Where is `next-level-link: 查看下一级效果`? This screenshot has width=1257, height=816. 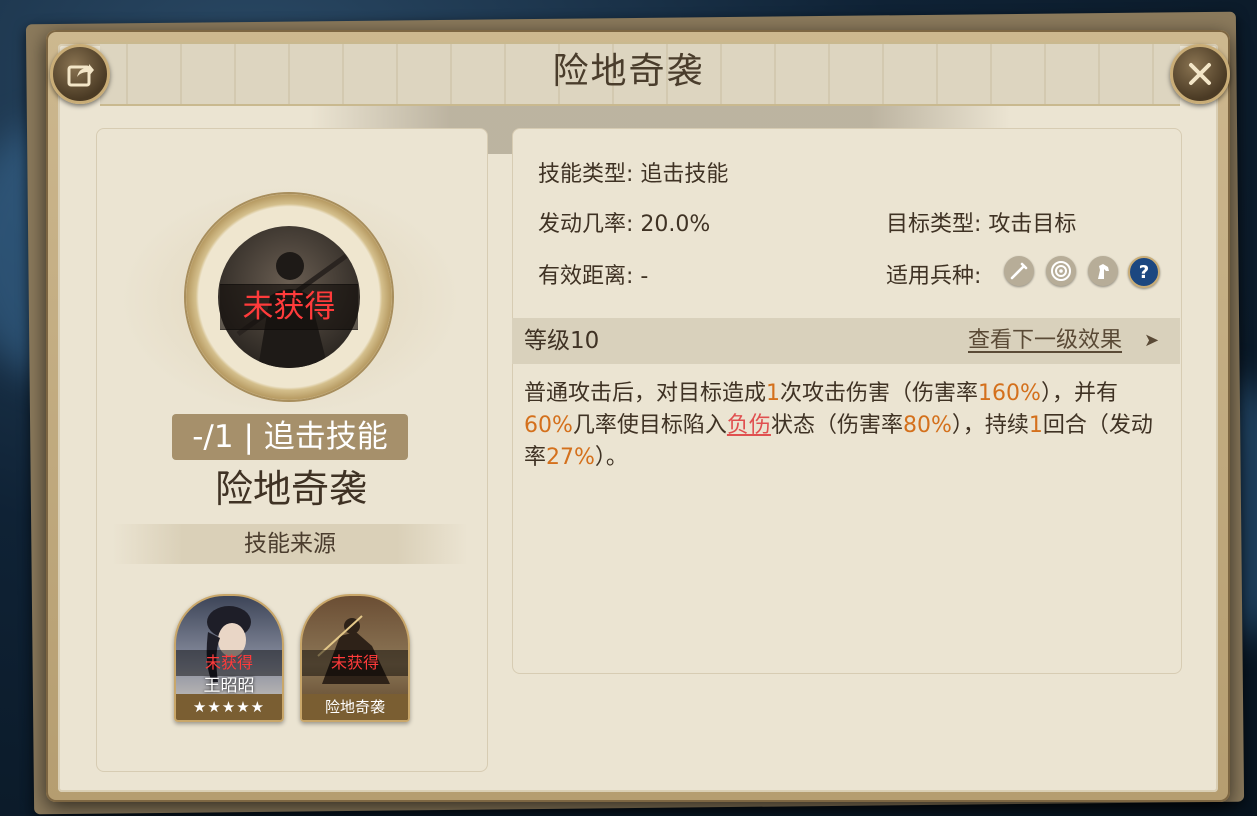 next-level-link: 查看下一级效果 is located at coordinates (1045, 341).